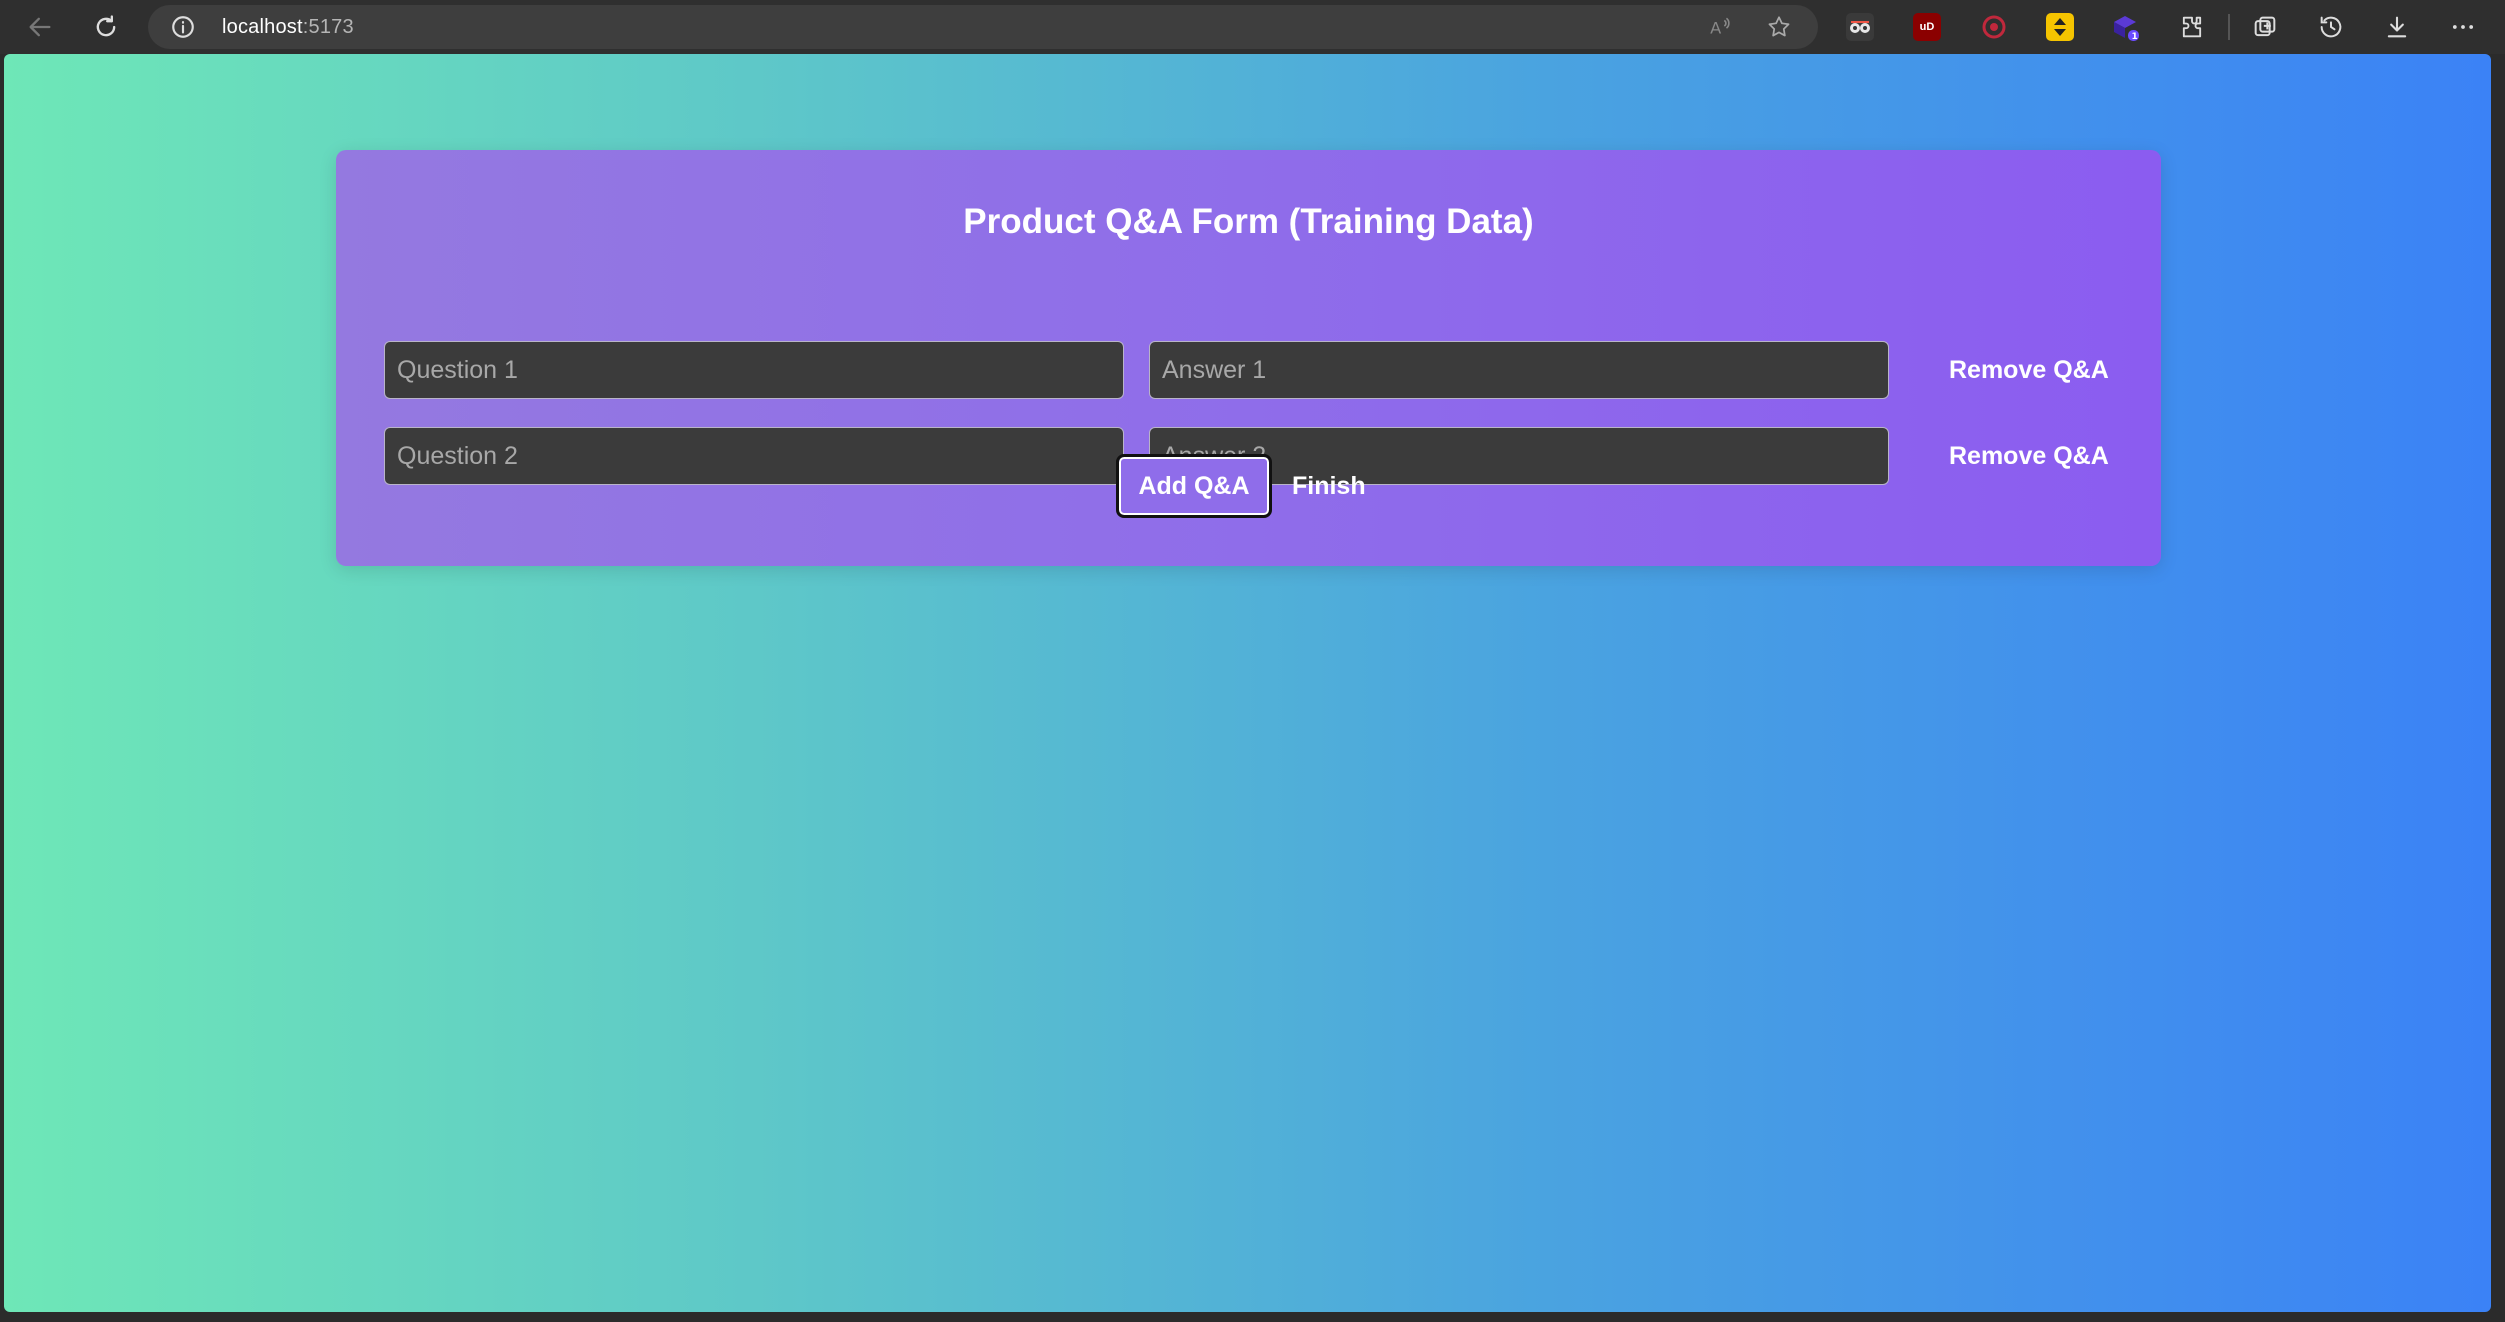 This screenshot has width=2505, height=1322. What do you see at coordinates (1519, 370) in the screenshot?
I see `answer-input` at bounding box center [1519, 370].